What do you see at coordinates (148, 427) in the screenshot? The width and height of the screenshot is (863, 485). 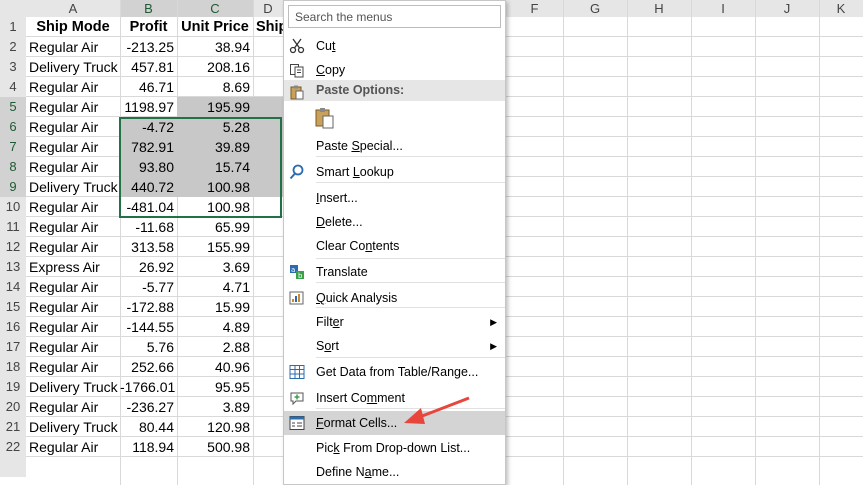 I see `cell-profit: 80.44` at bounding box center [148, 427].